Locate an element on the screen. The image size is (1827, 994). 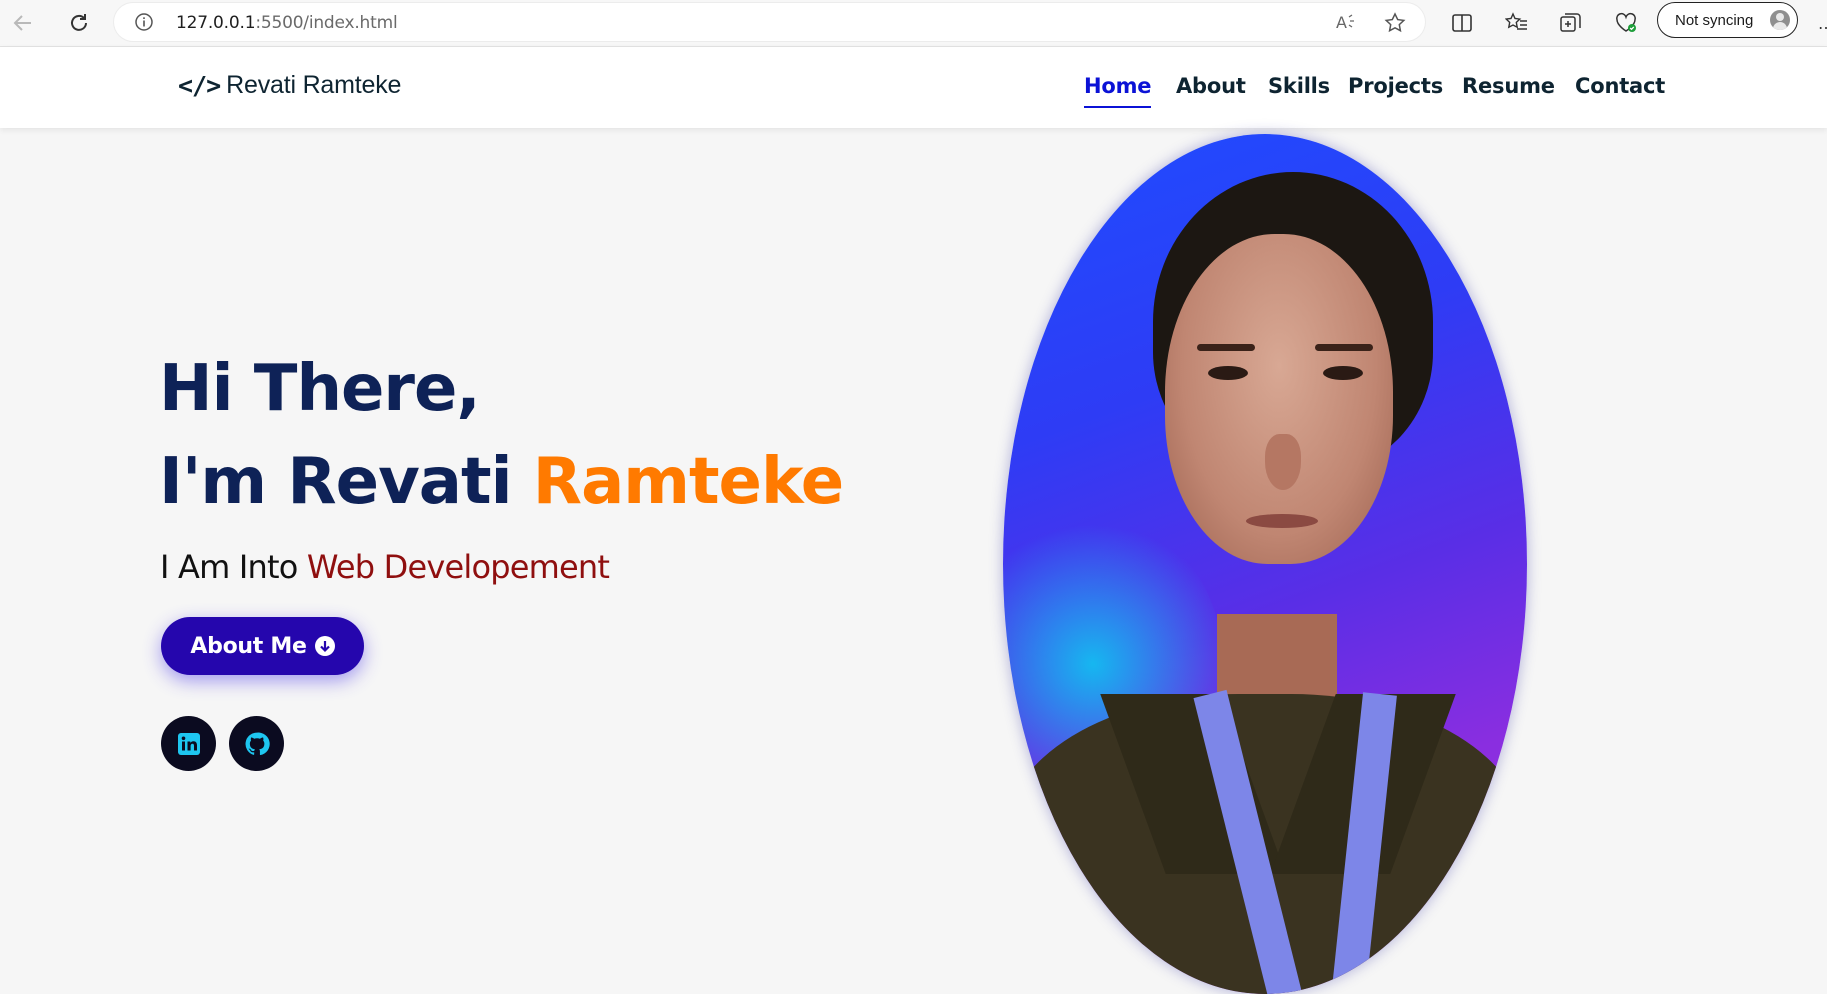
about-me-button: About Me is located at coordinates (262, 646).